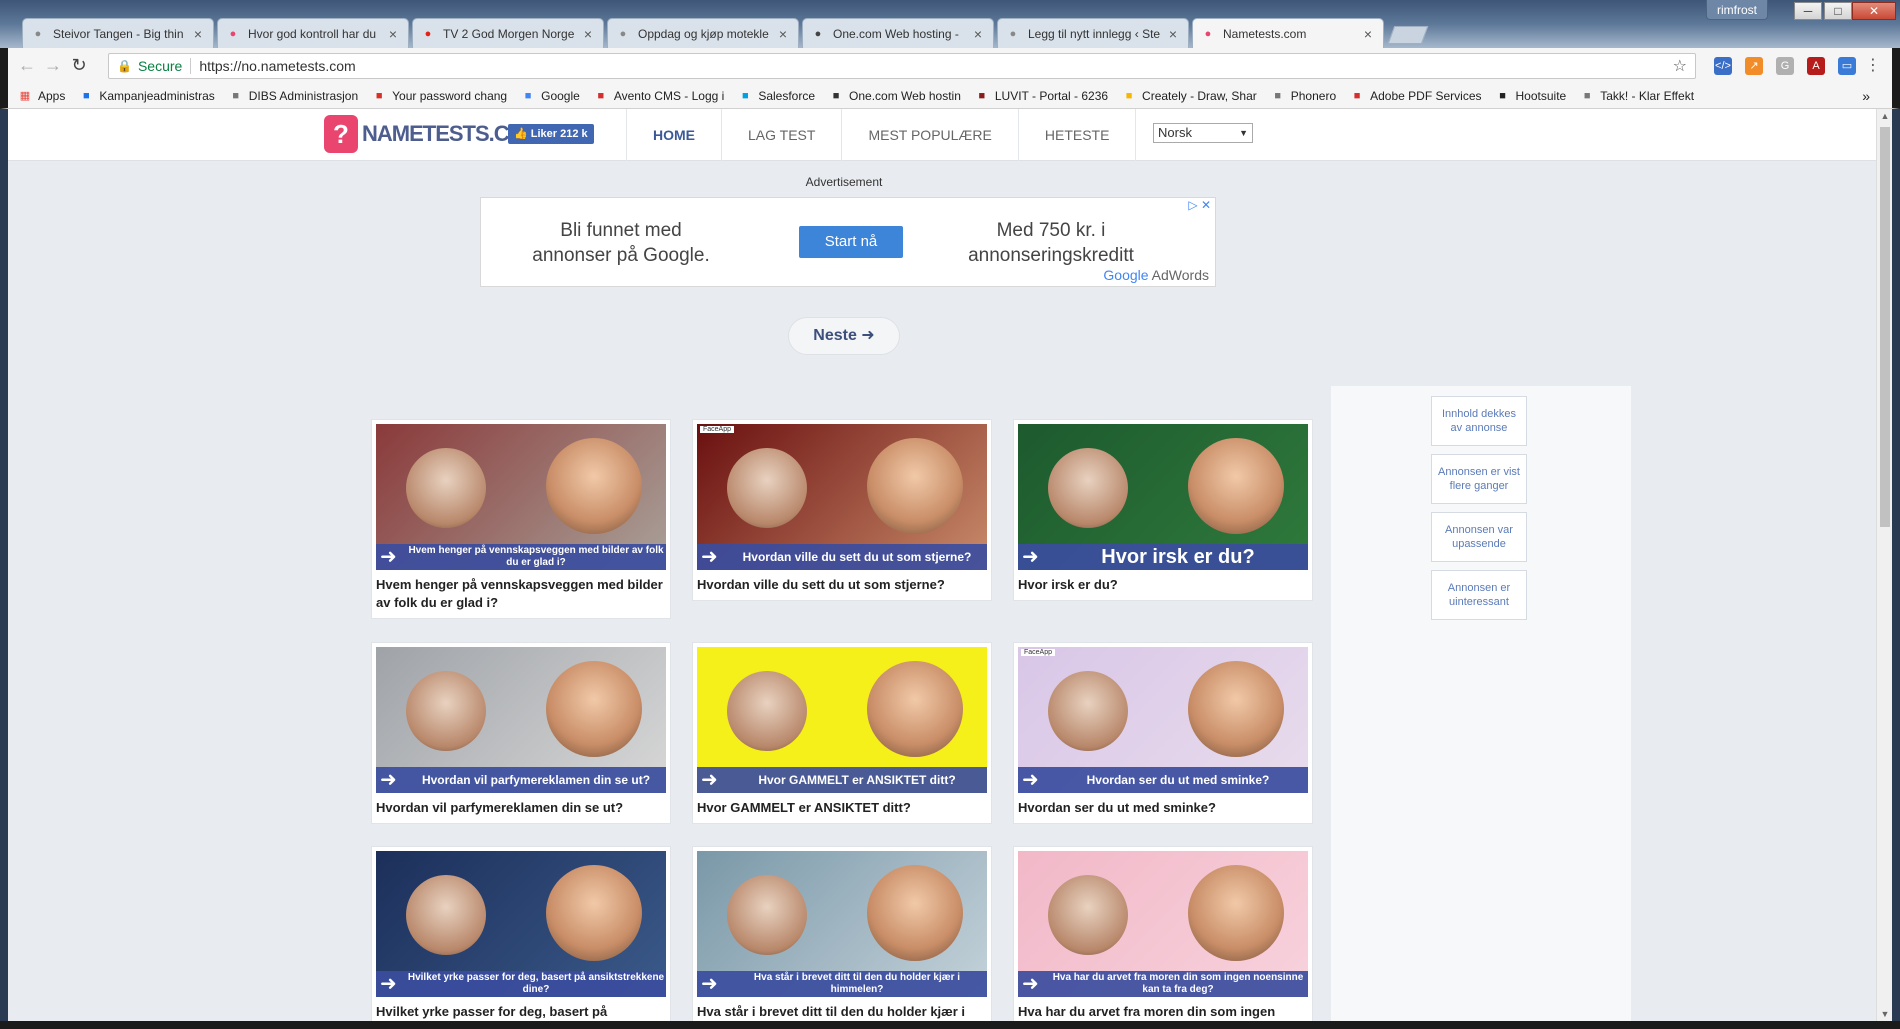 This screenshot has height=1029, width=1900. I want to click on address-bar: 🔒 Secure https://no.nametests.com ☆, so click(902, 66).